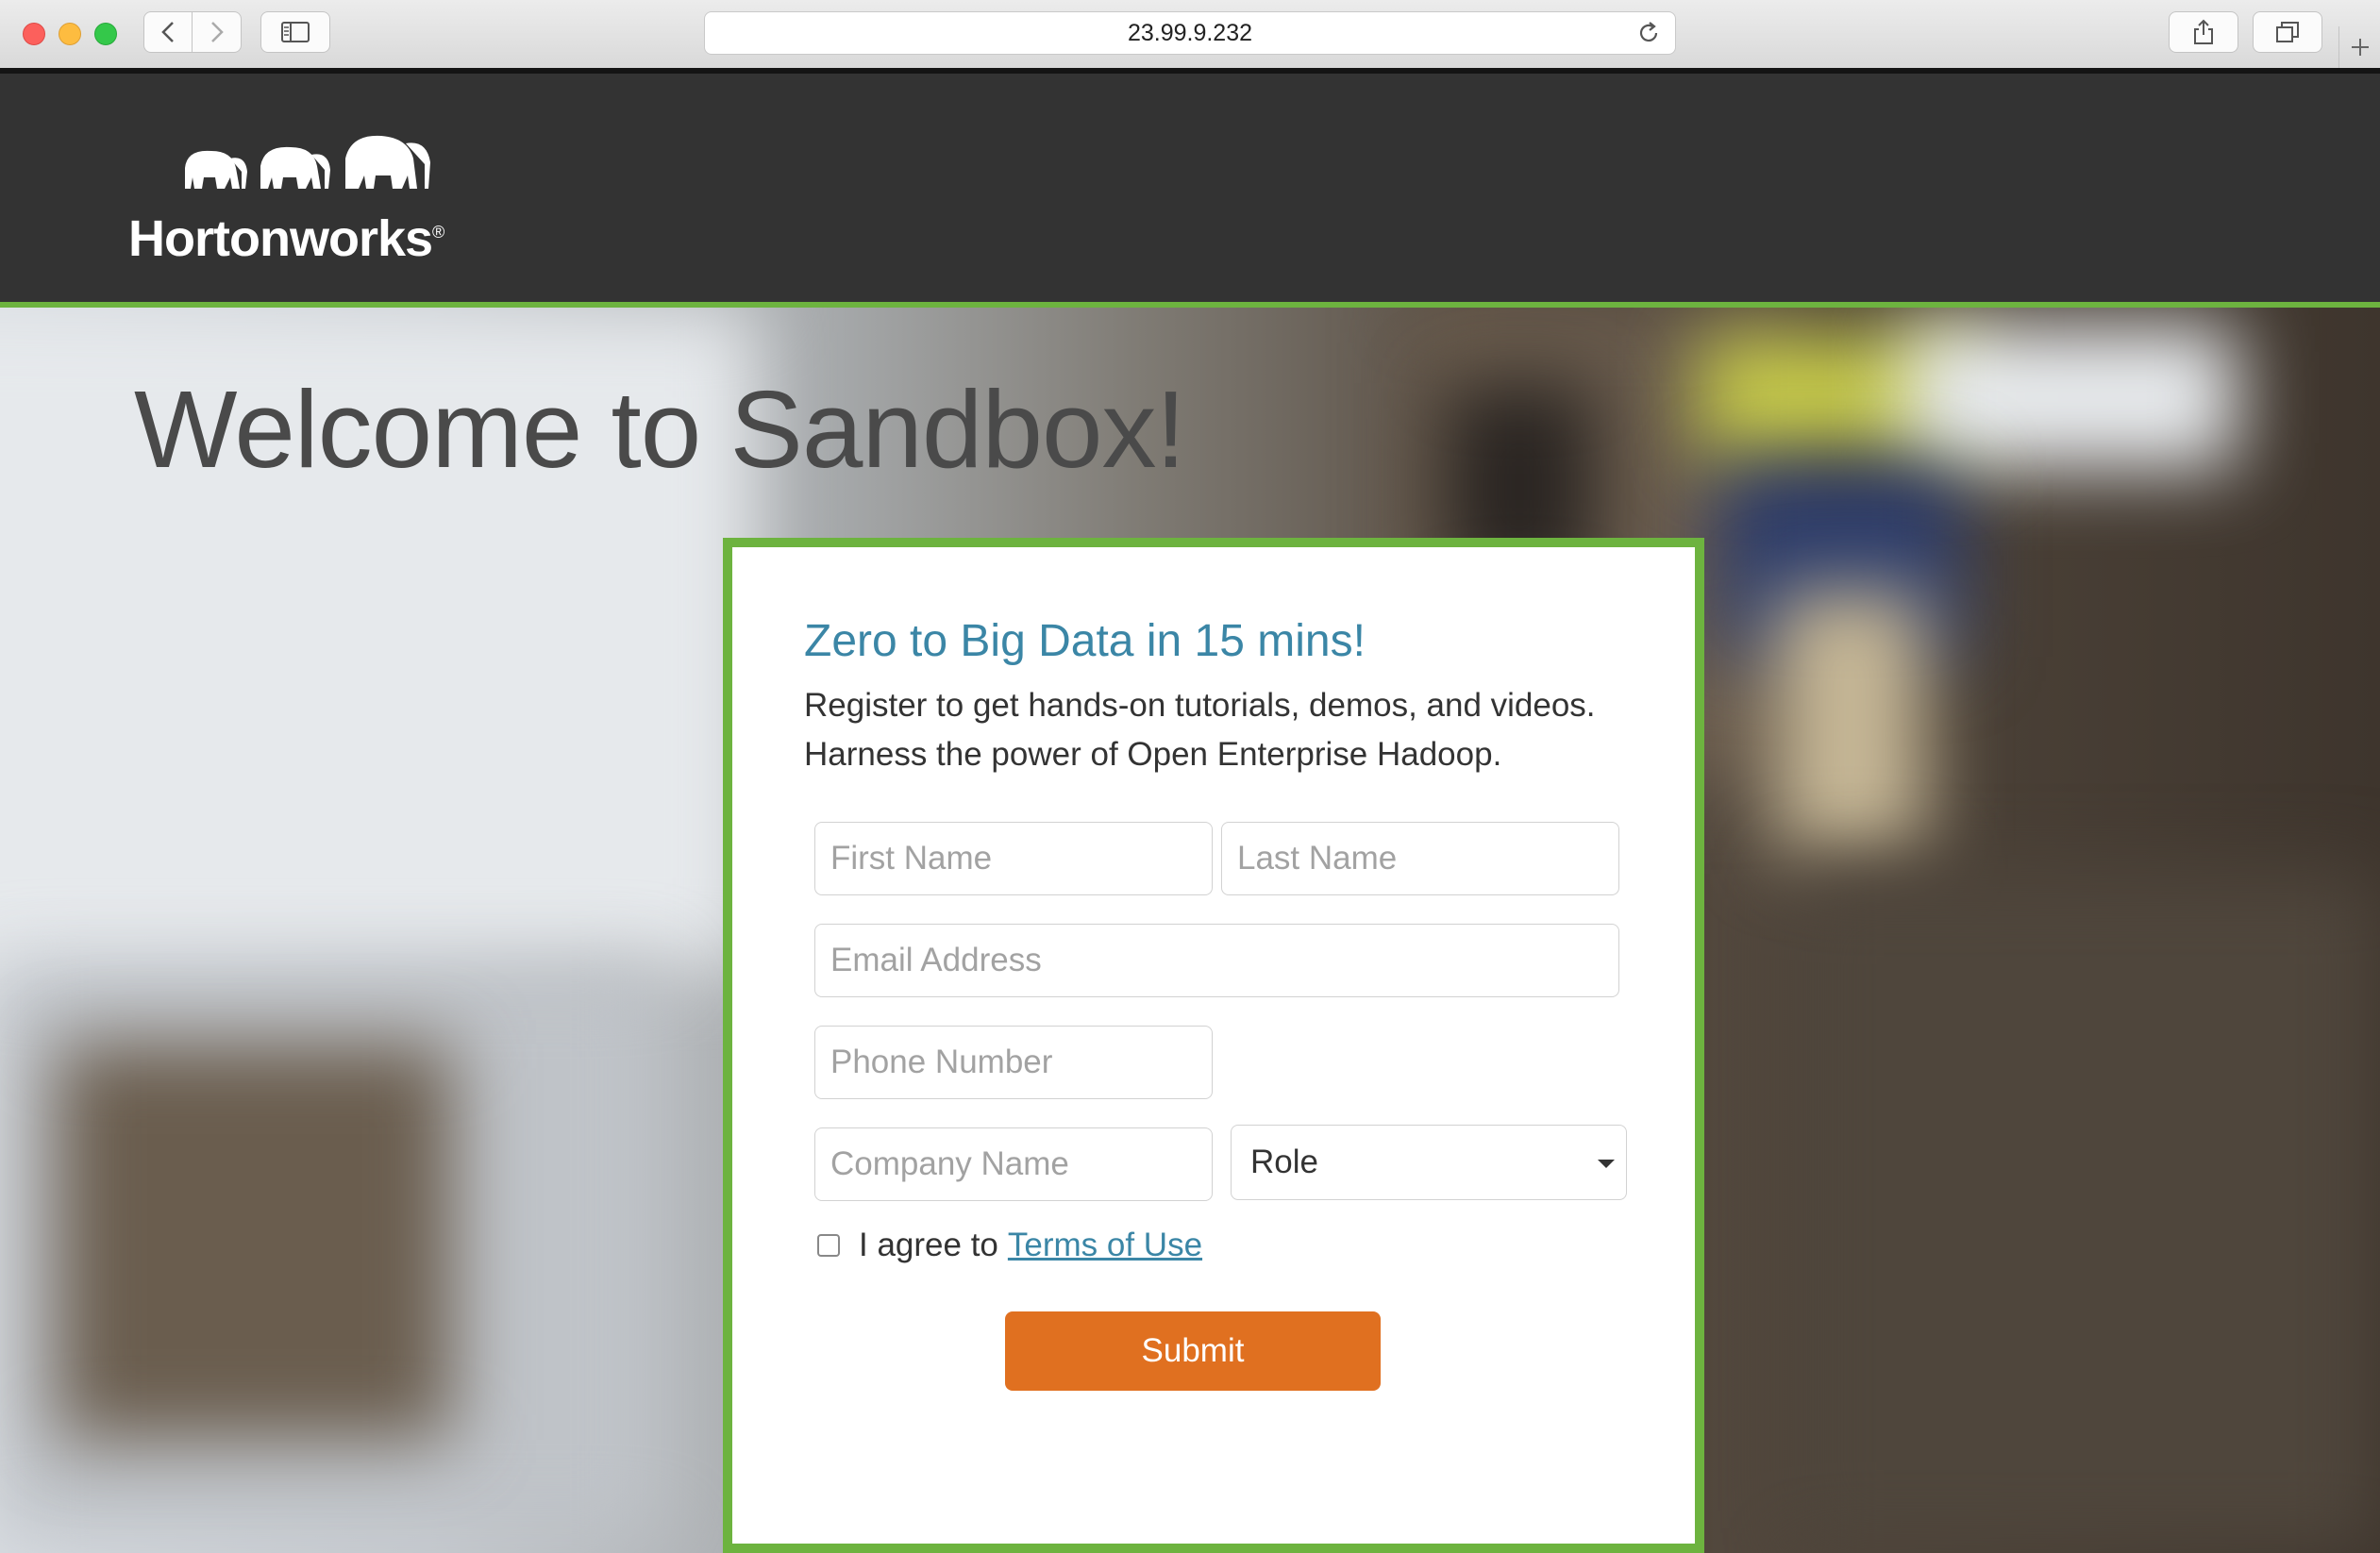  I want to click on role-selected-value: Role, so click(1284, 1162).